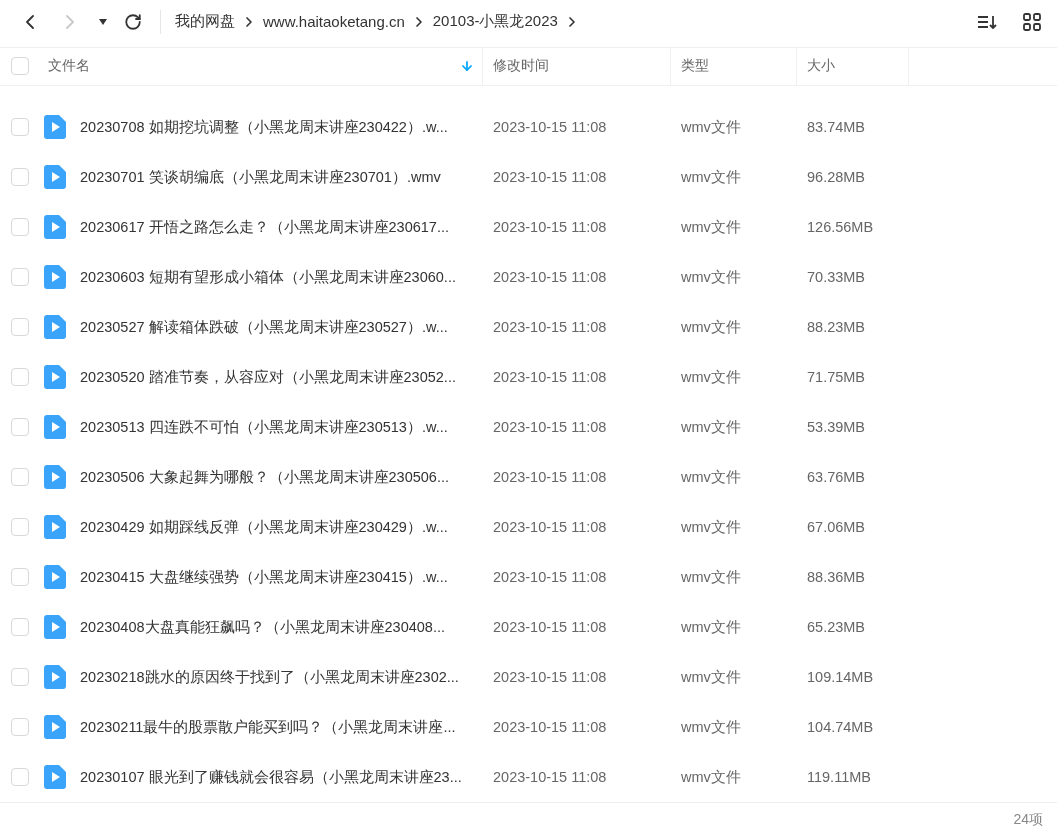 This screenshot has width=1057, height=836. What do you see at coordinates (734, 66) in the screenshot?
I see `column-header: 类型` at bounding box center [734, 66].